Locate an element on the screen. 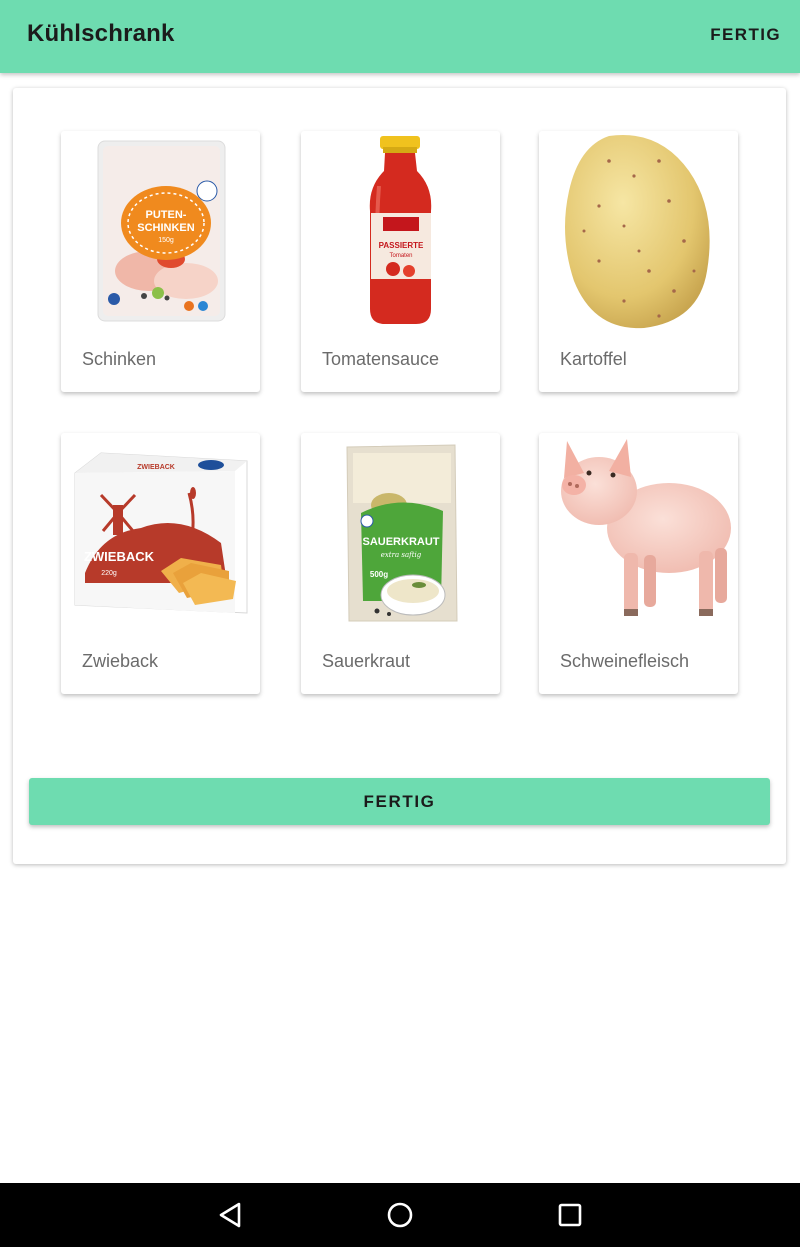  pig-image is located at coordinates (638, 533).